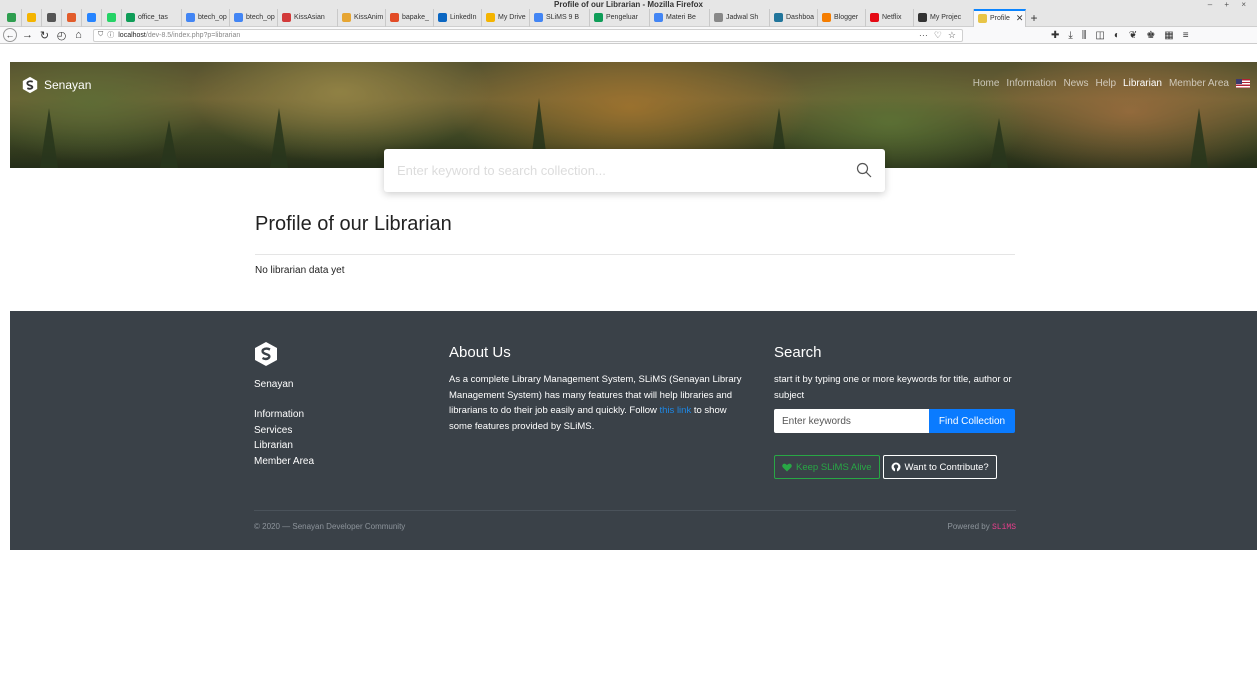 The image size is (1257, 681). Describe the element at coordinates (952, 35) in the screenshot. I see `bookmark-star-icon: ☆` at that location.